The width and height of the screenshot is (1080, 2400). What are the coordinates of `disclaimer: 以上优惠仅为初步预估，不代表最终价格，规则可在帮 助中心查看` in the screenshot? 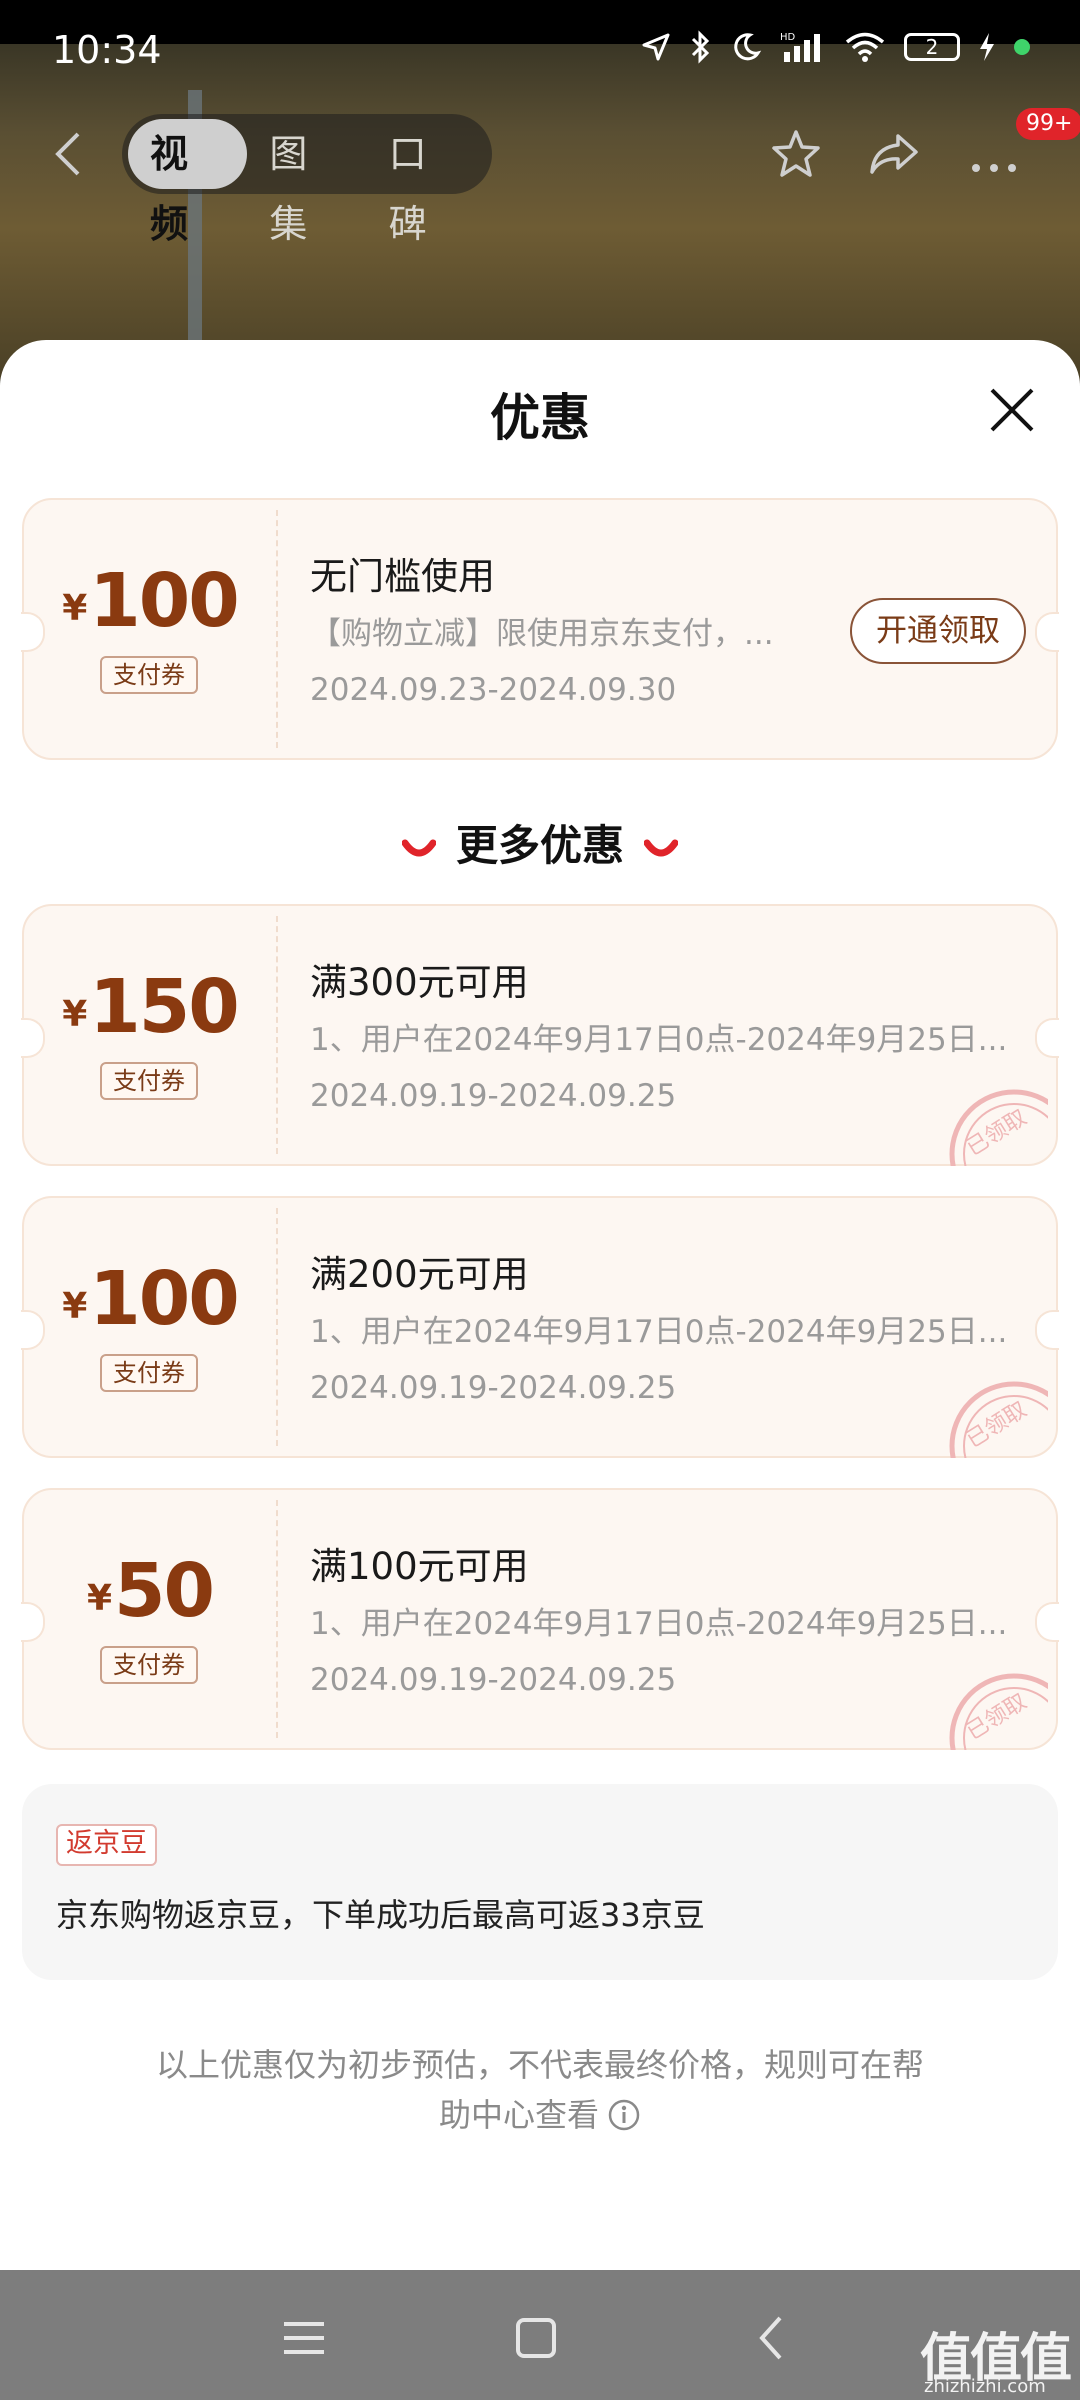 It's located at (540, 2090).